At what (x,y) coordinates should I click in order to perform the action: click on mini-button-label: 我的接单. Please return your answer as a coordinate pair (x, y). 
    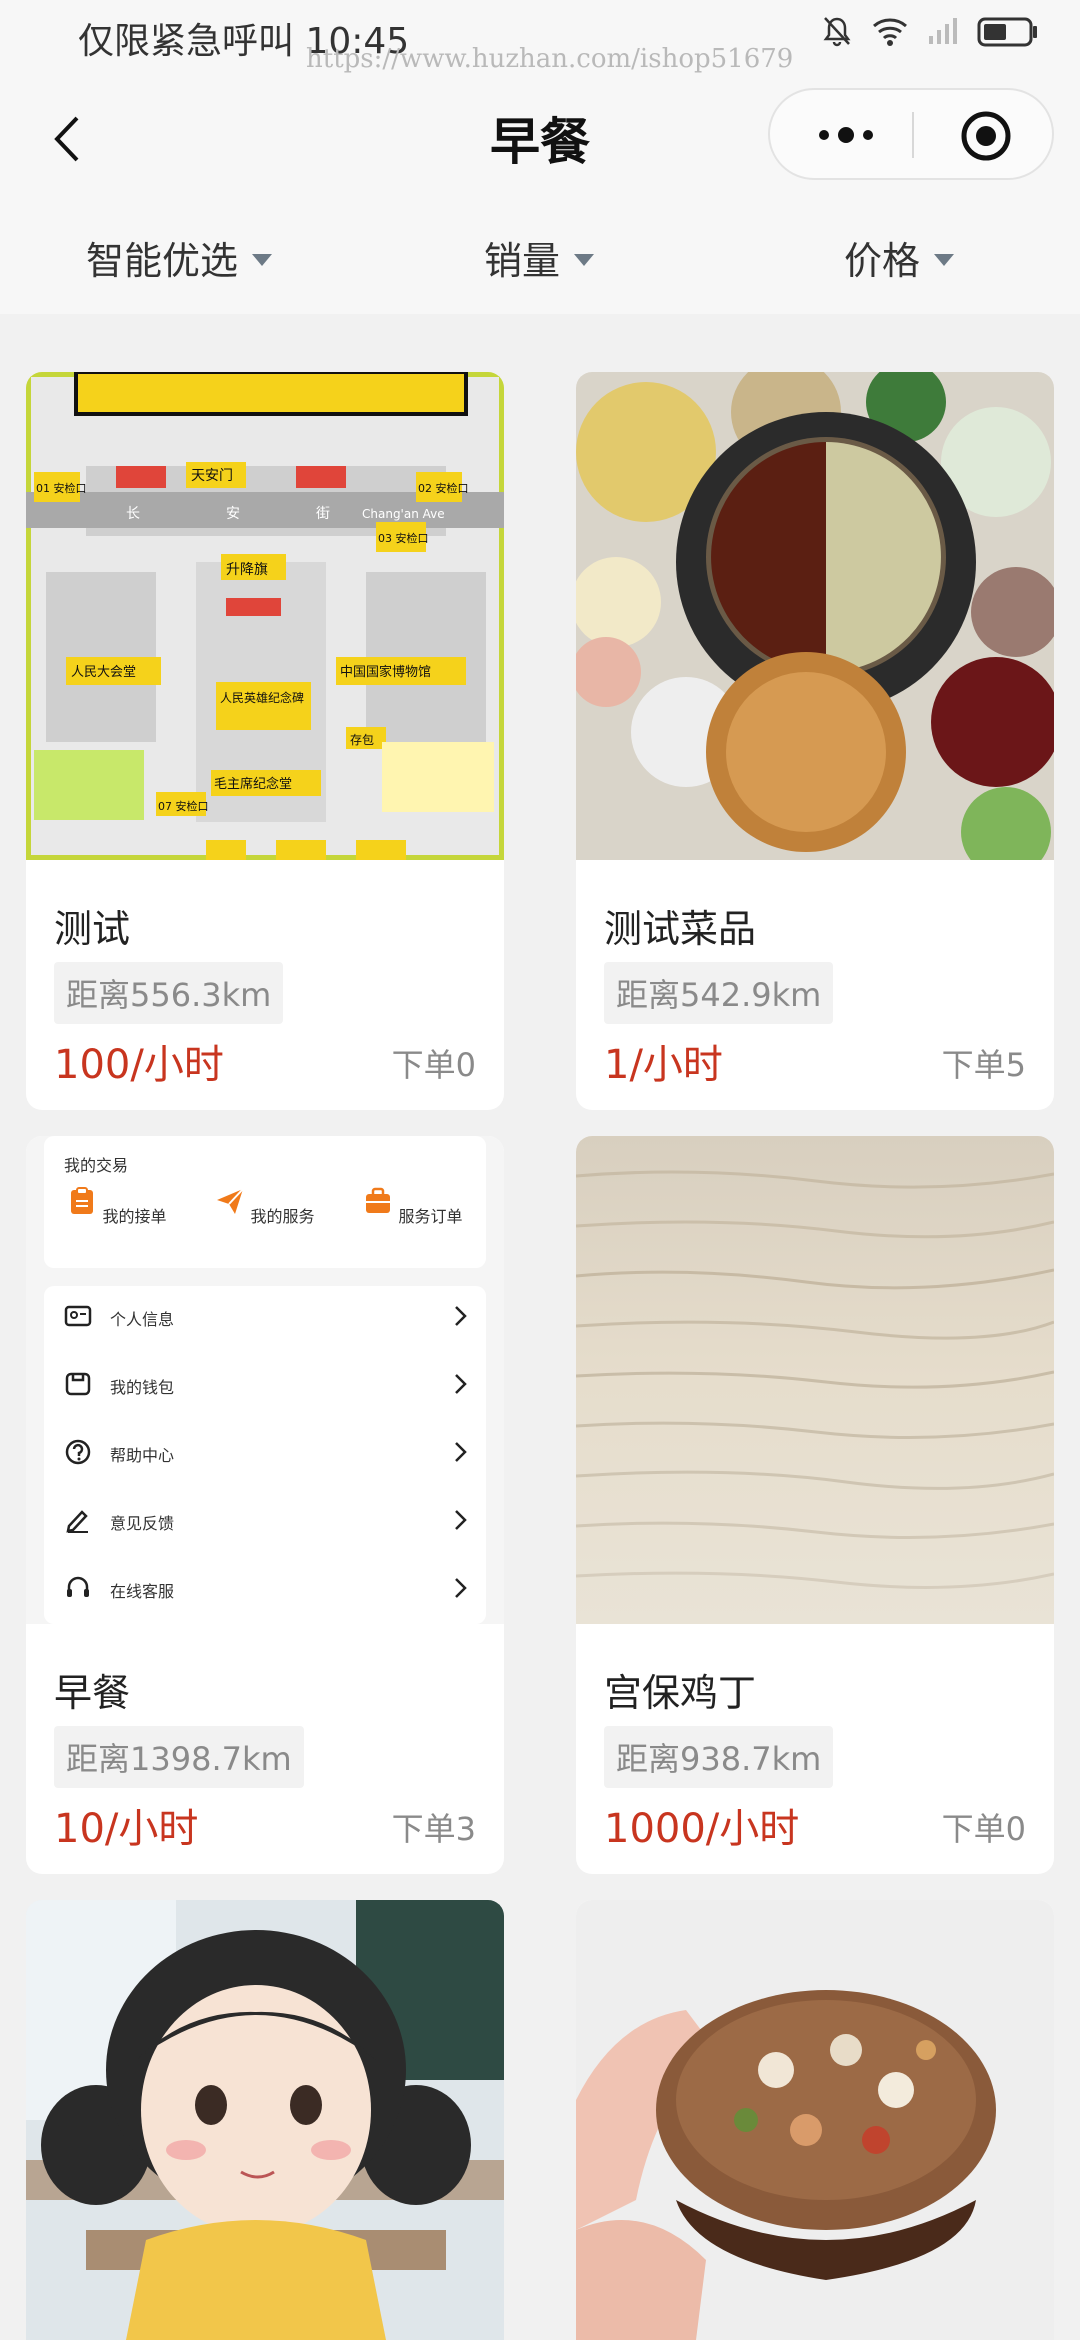
    Looking at the image, I should click on (134, 1216).